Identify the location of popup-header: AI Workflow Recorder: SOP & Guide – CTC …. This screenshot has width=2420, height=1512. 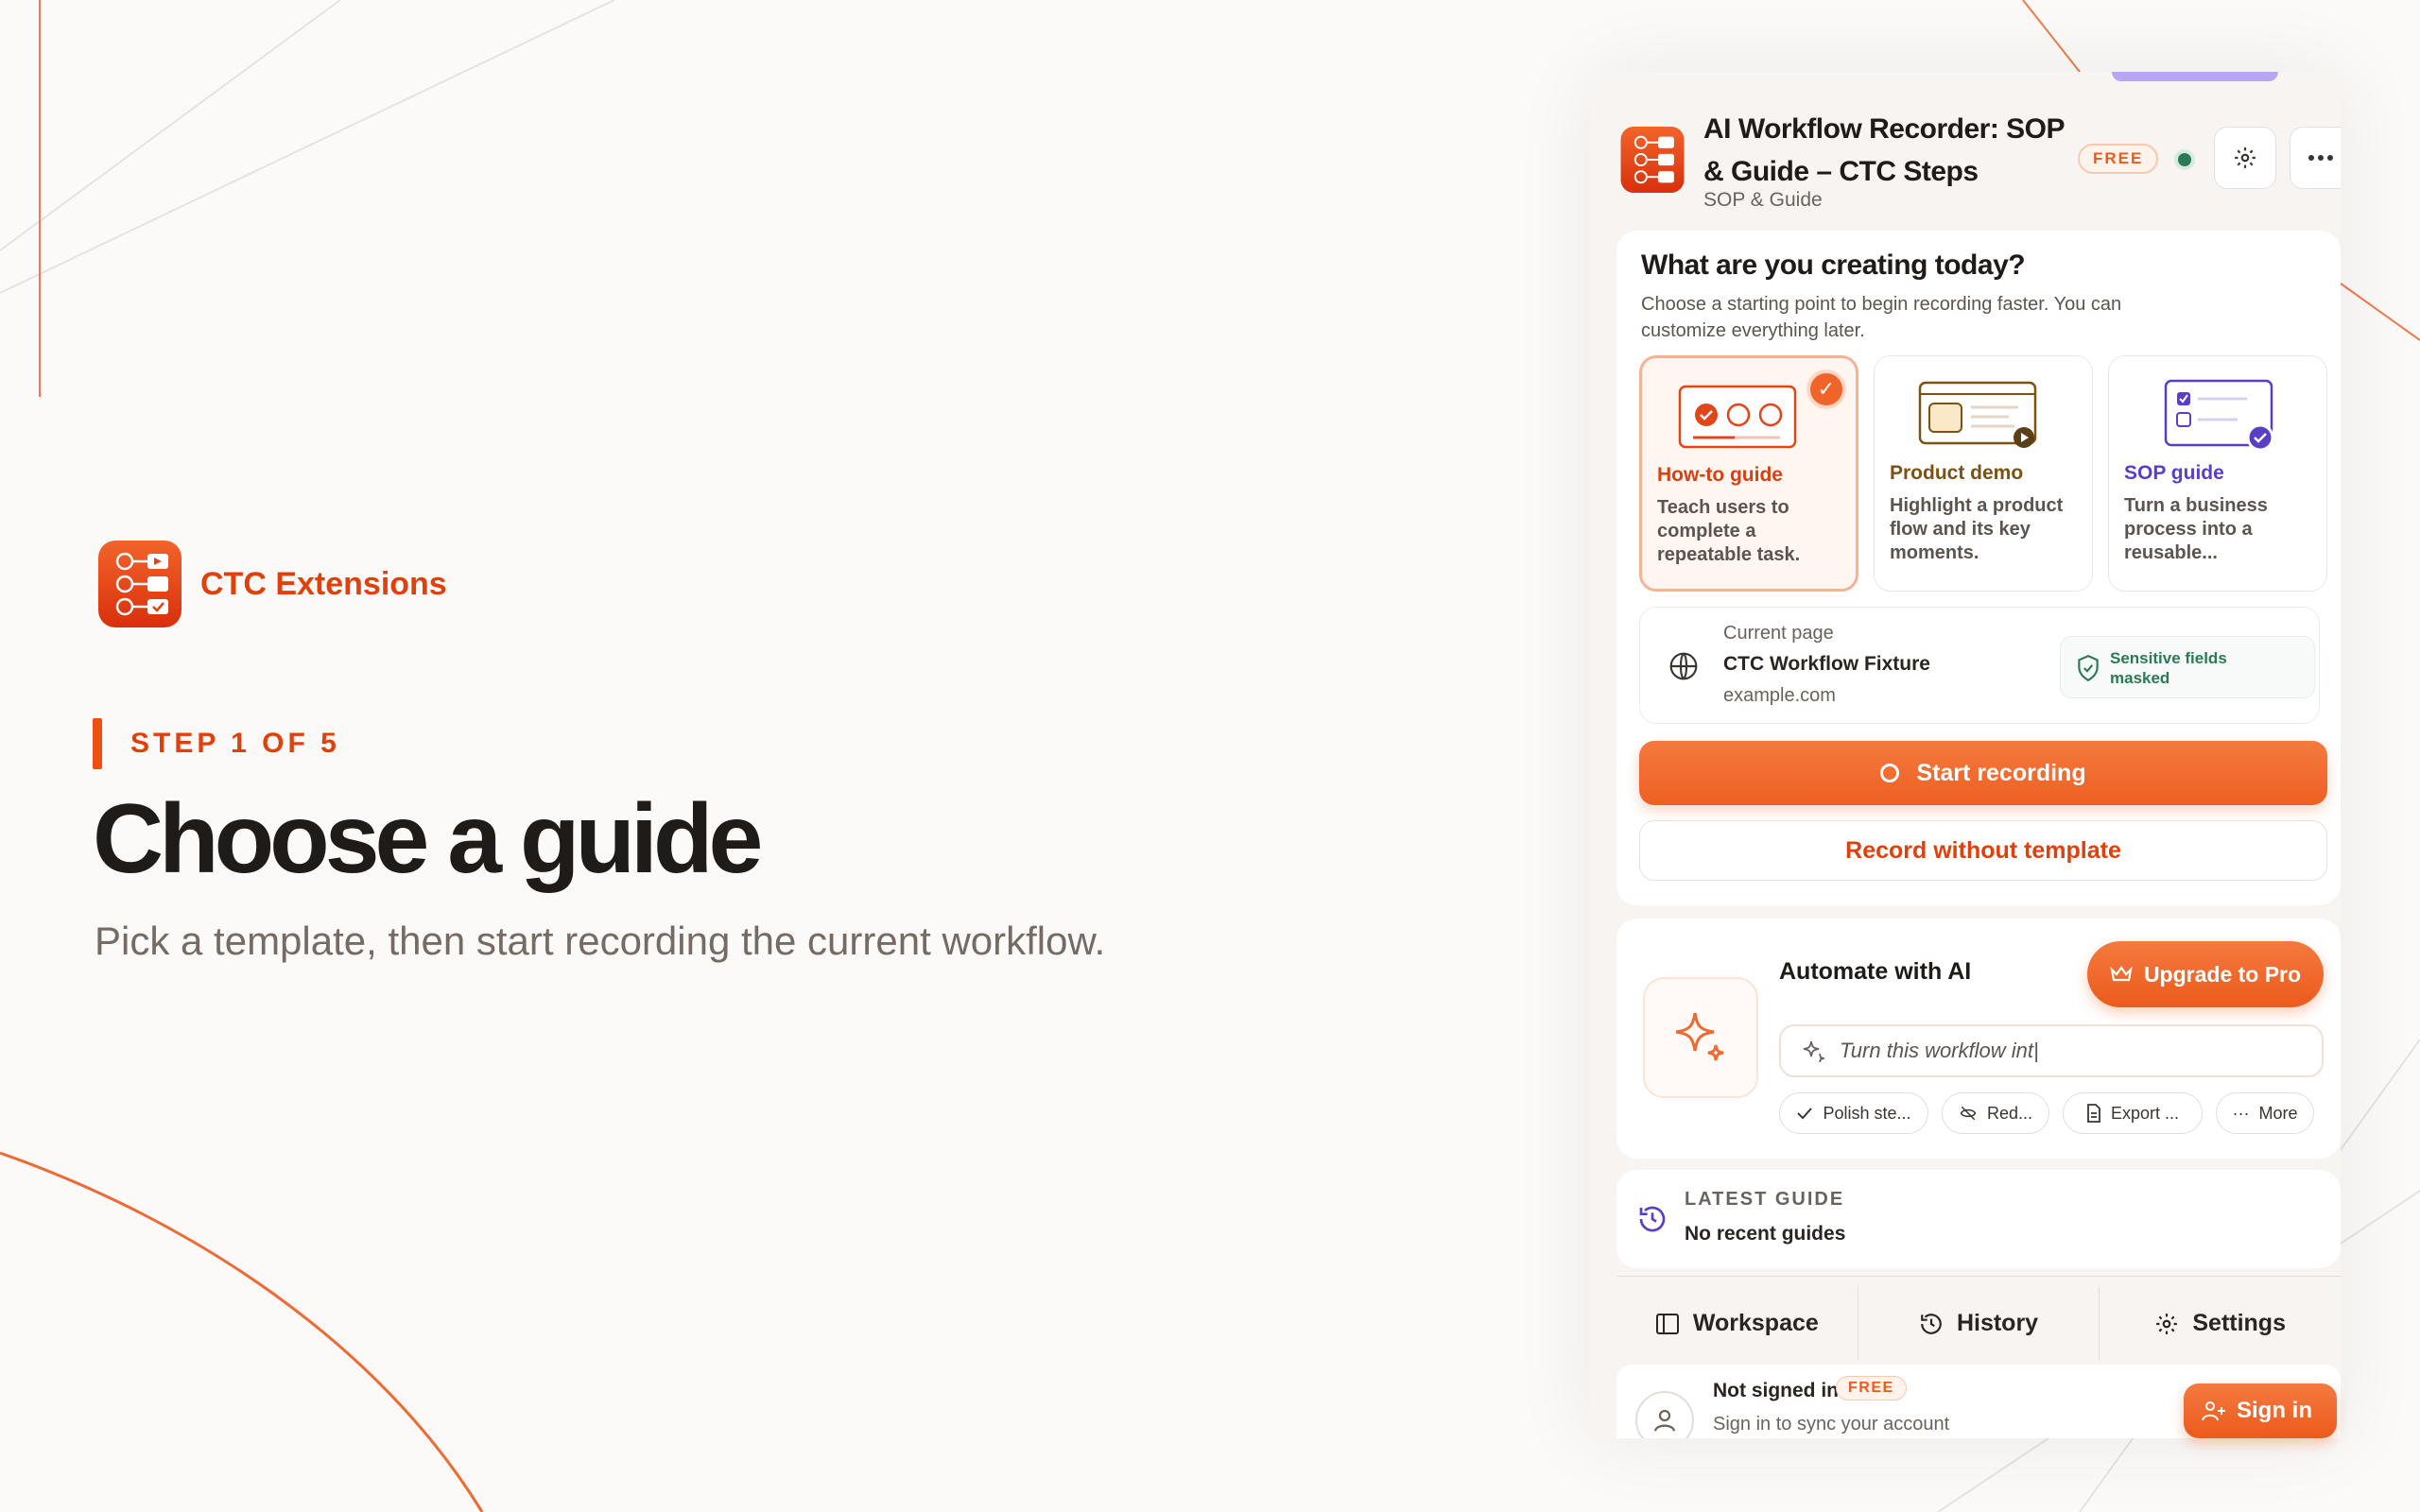
(1965, 152).